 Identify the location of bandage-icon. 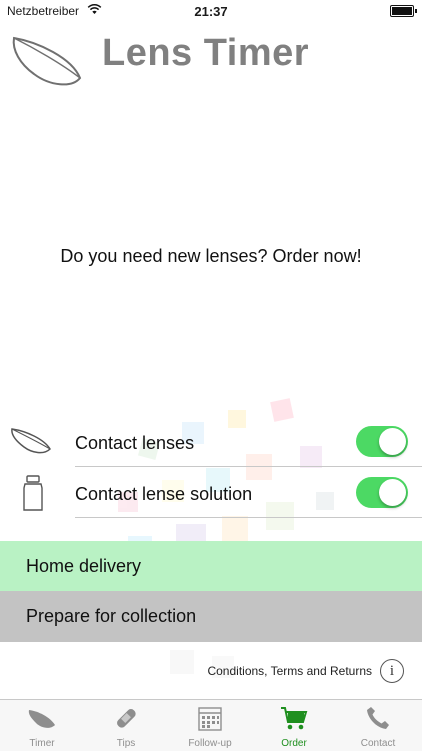
(126, 718).